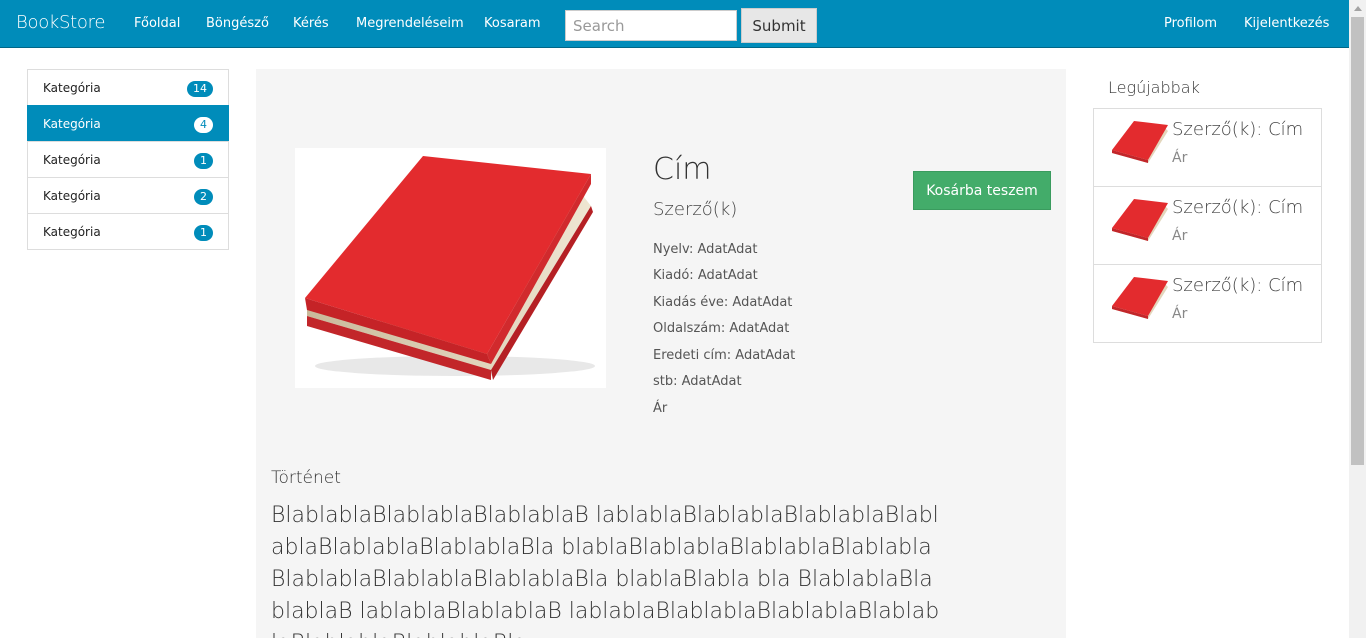  I want to click on category-count-badge: 2, so click(203, 197).